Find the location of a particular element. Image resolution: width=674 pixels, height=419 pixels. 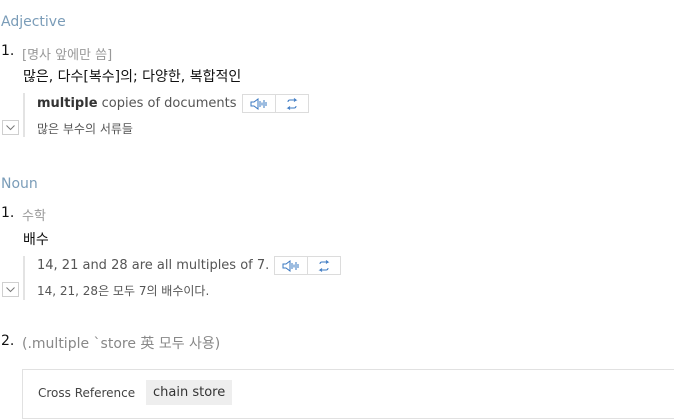

sense-gloss: [명사 앞에만 씀] is located at coordinates (67, 55).